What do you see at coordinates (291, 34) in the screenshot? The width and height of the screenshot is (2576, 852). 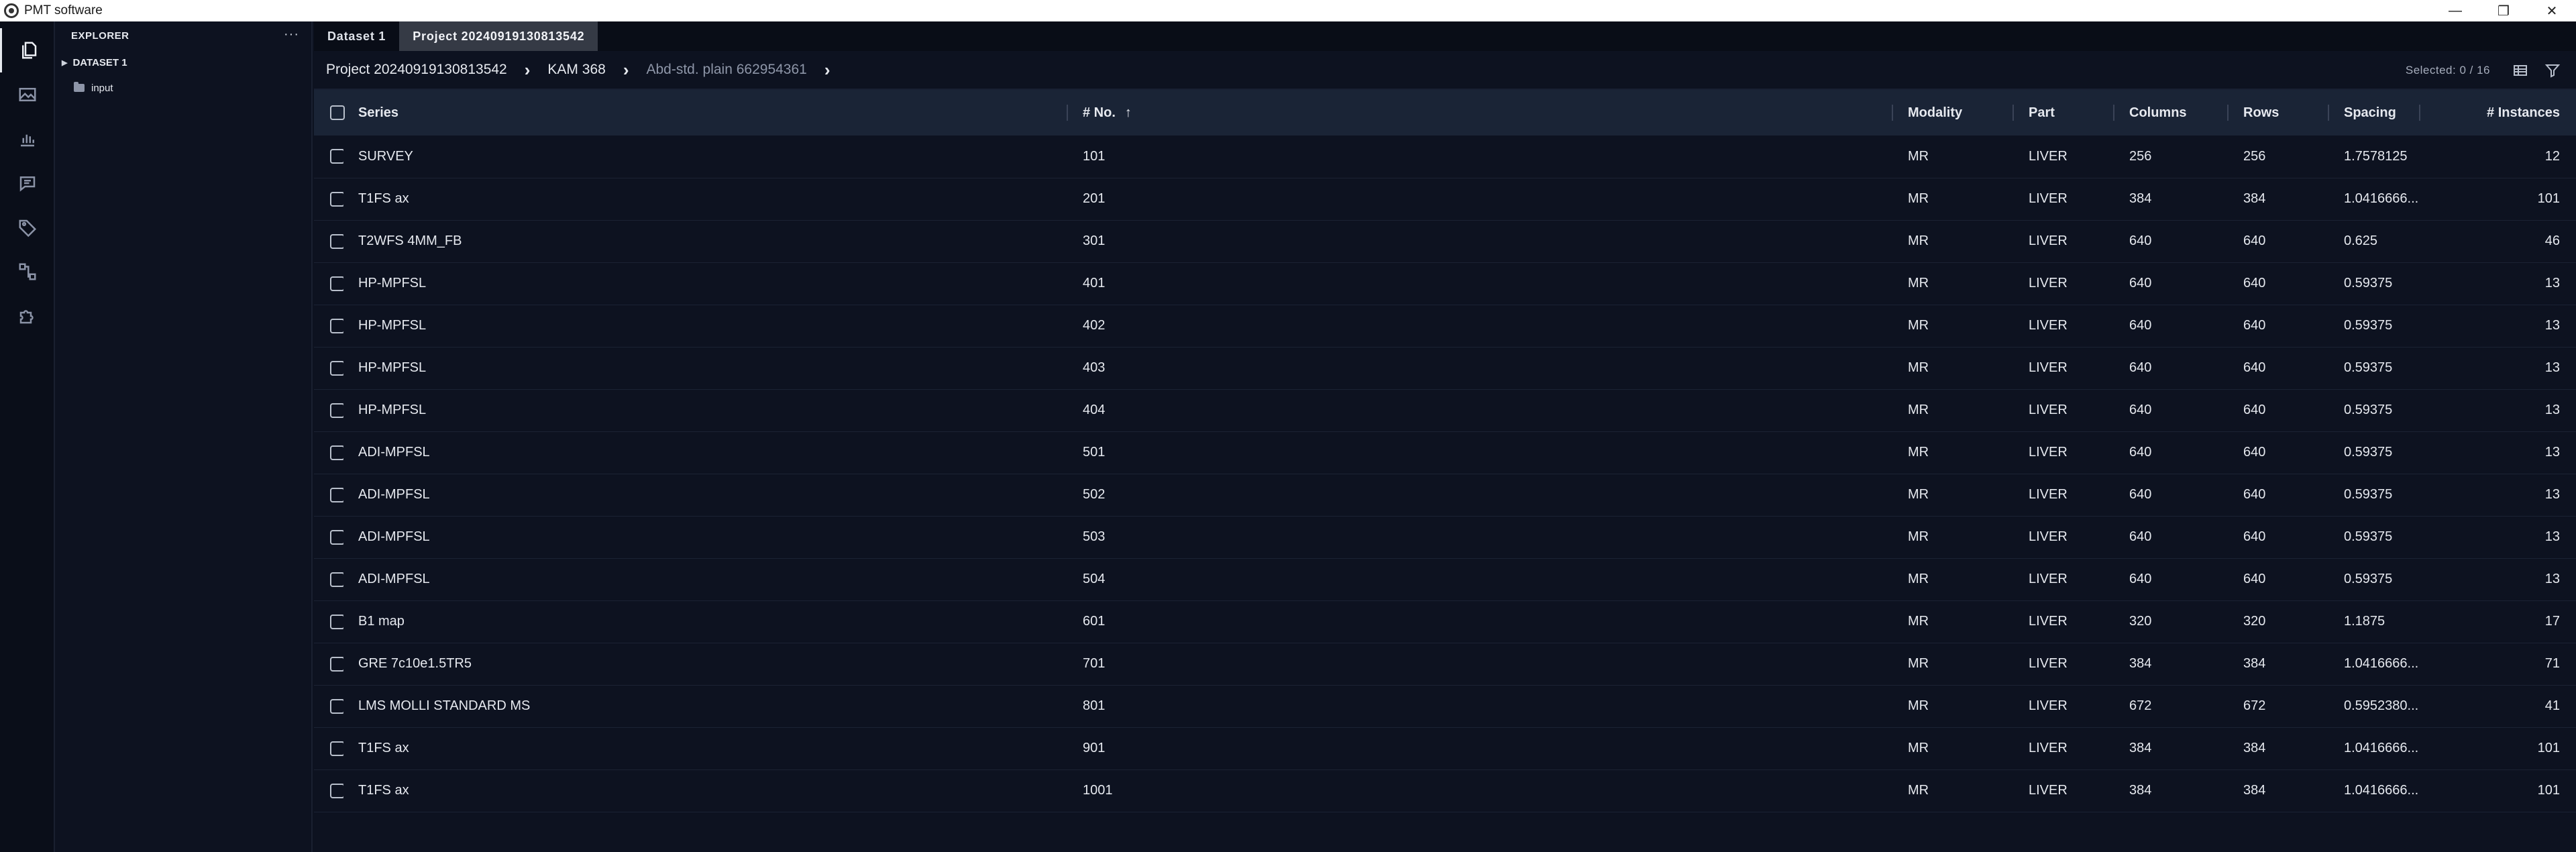 I see `more-actions-icon: ···` at bounding box center [291, 34].